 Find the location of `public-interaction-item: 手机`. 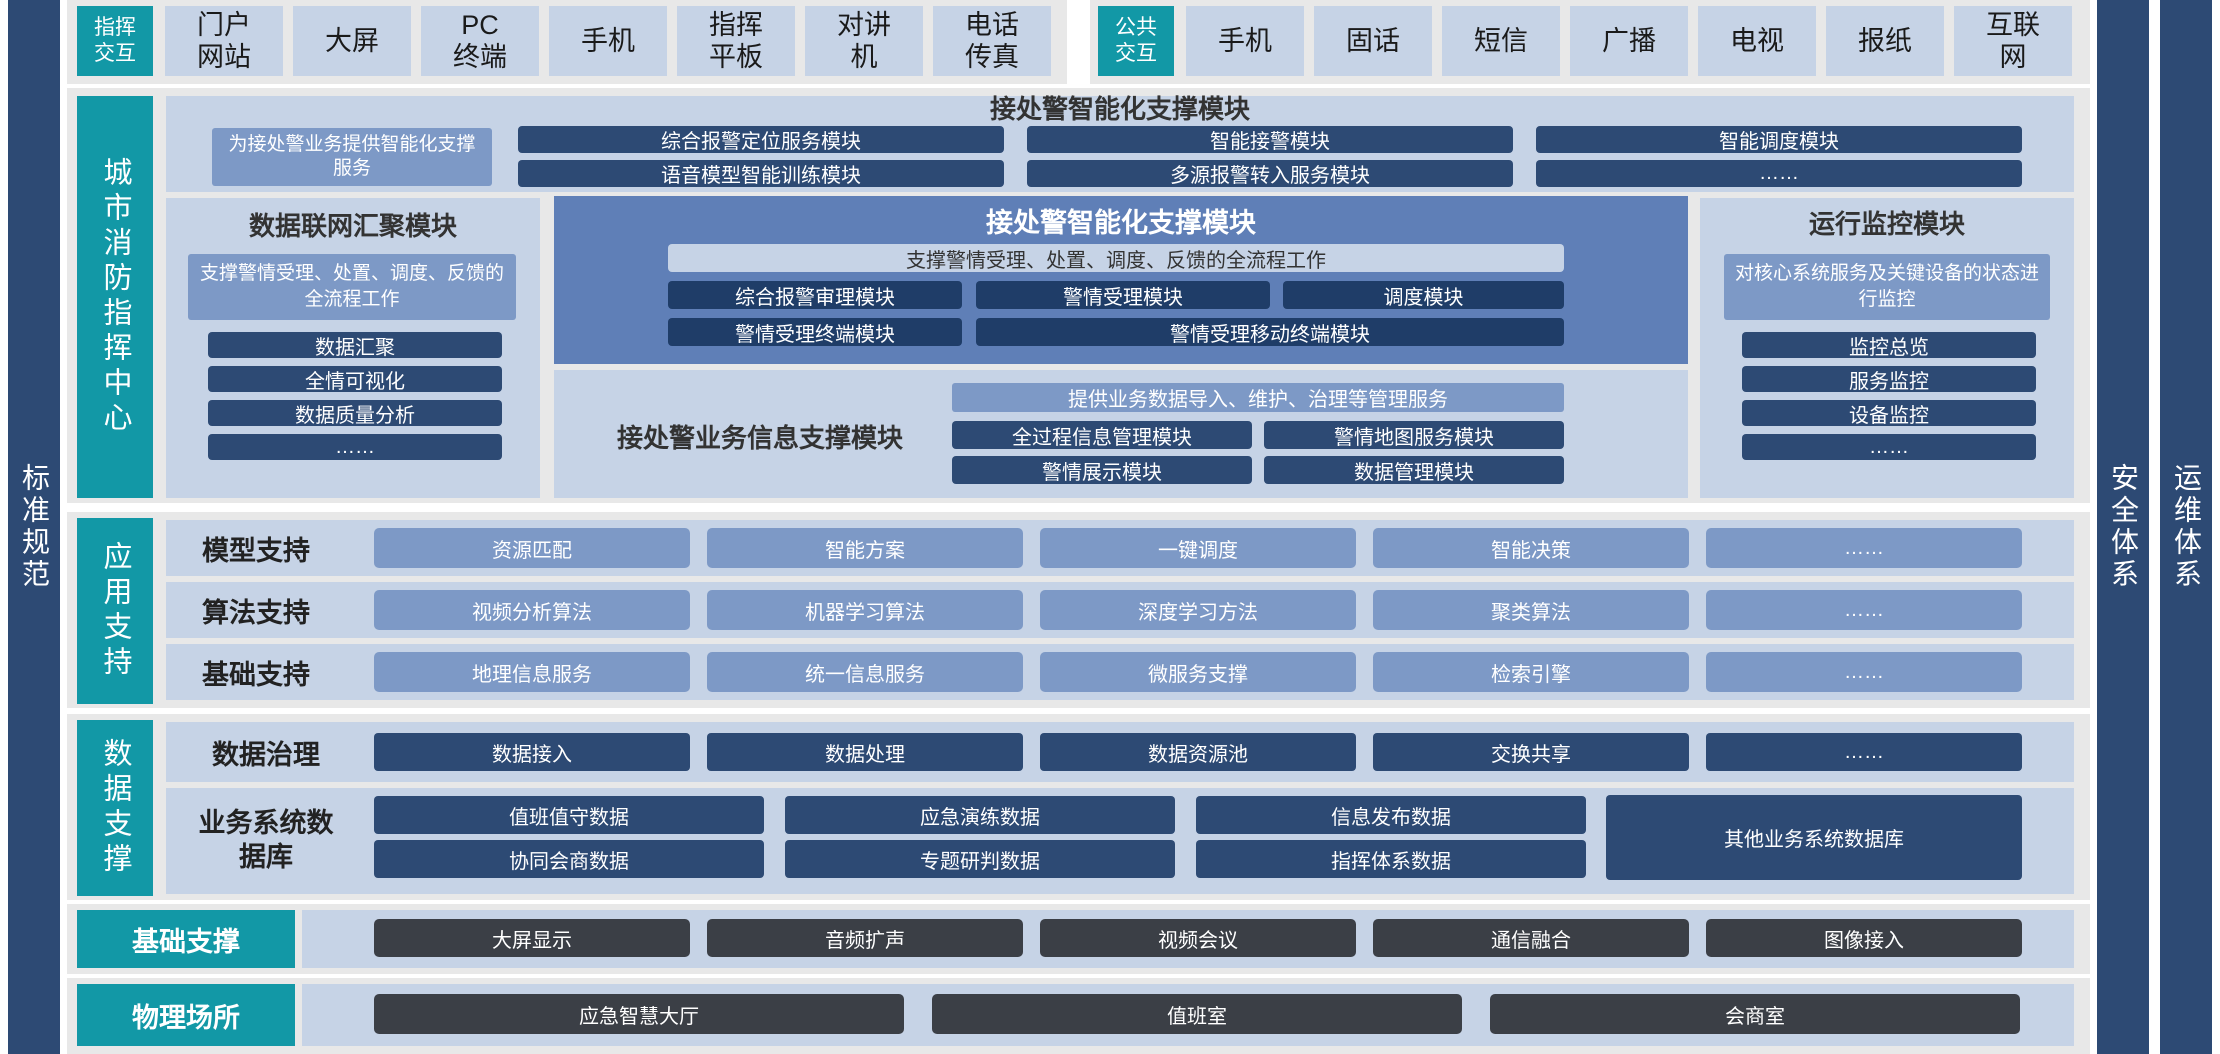

public-interaction-item: 手机 is located at coordinates (1245, 41).